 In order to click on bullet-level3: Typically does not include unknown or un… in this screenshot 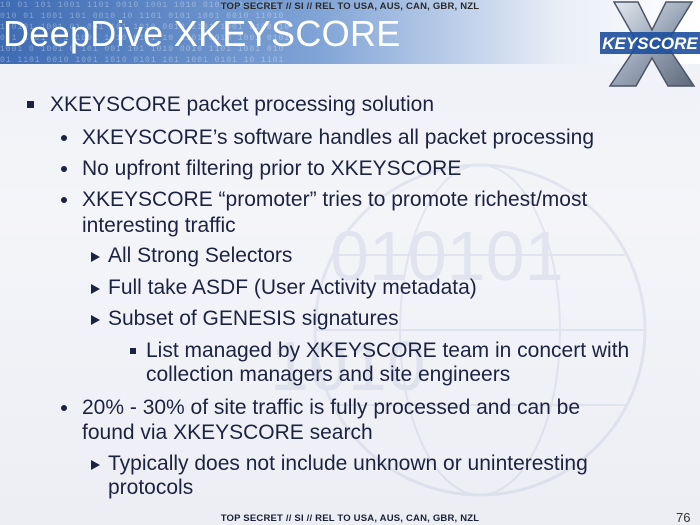, I will do `click(348, 463)`.